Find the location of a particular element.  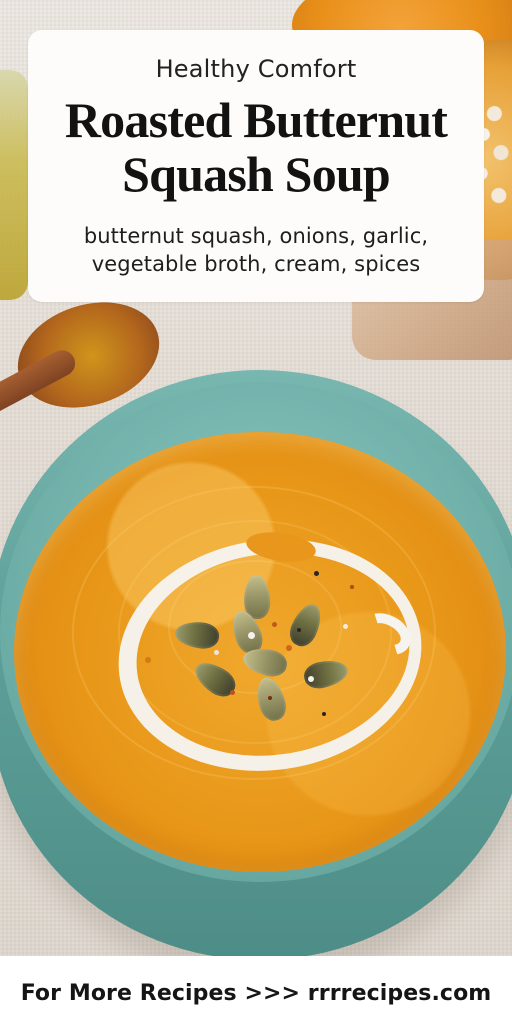

recipe-eyebrow: Healthy Comfort is located at coordinates (256, 69).